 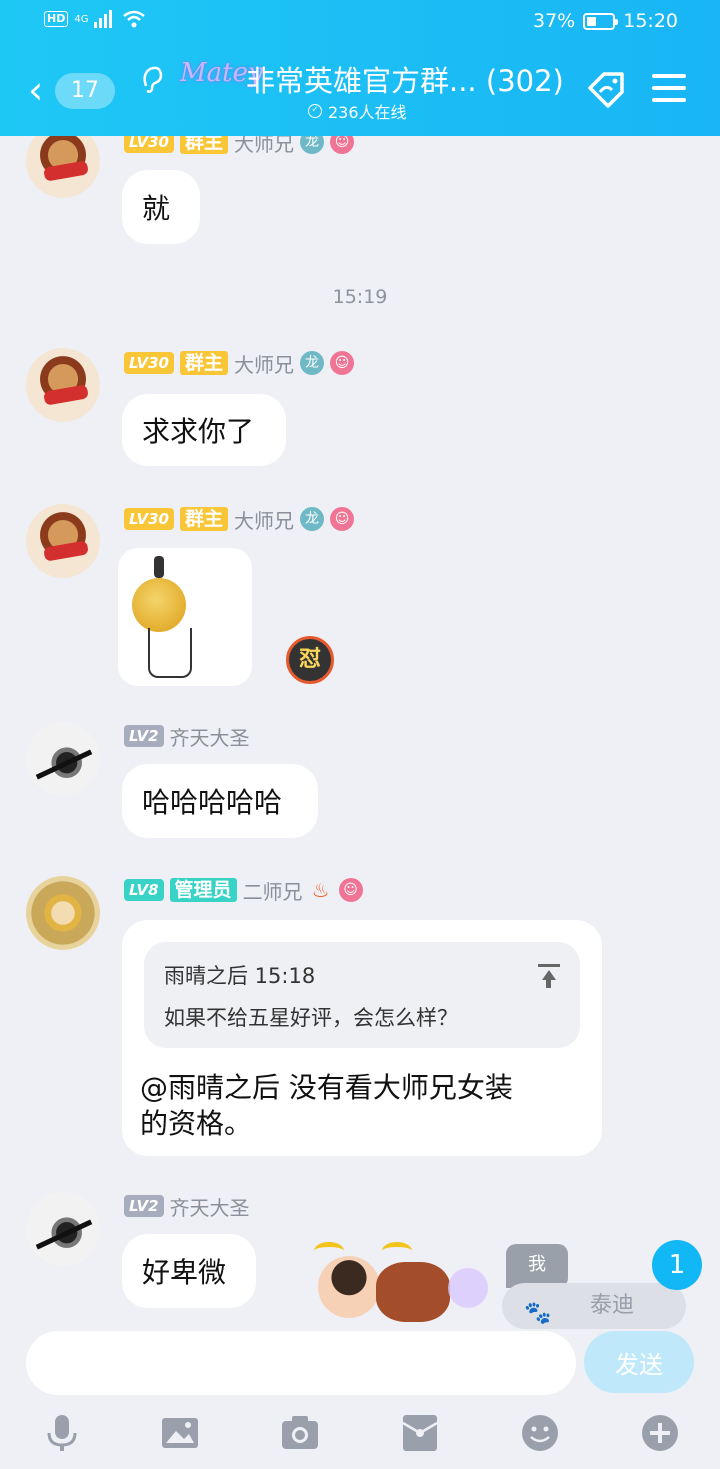 I want to click on online-status: ✓ 236人在线, so click(x=357, y=111).